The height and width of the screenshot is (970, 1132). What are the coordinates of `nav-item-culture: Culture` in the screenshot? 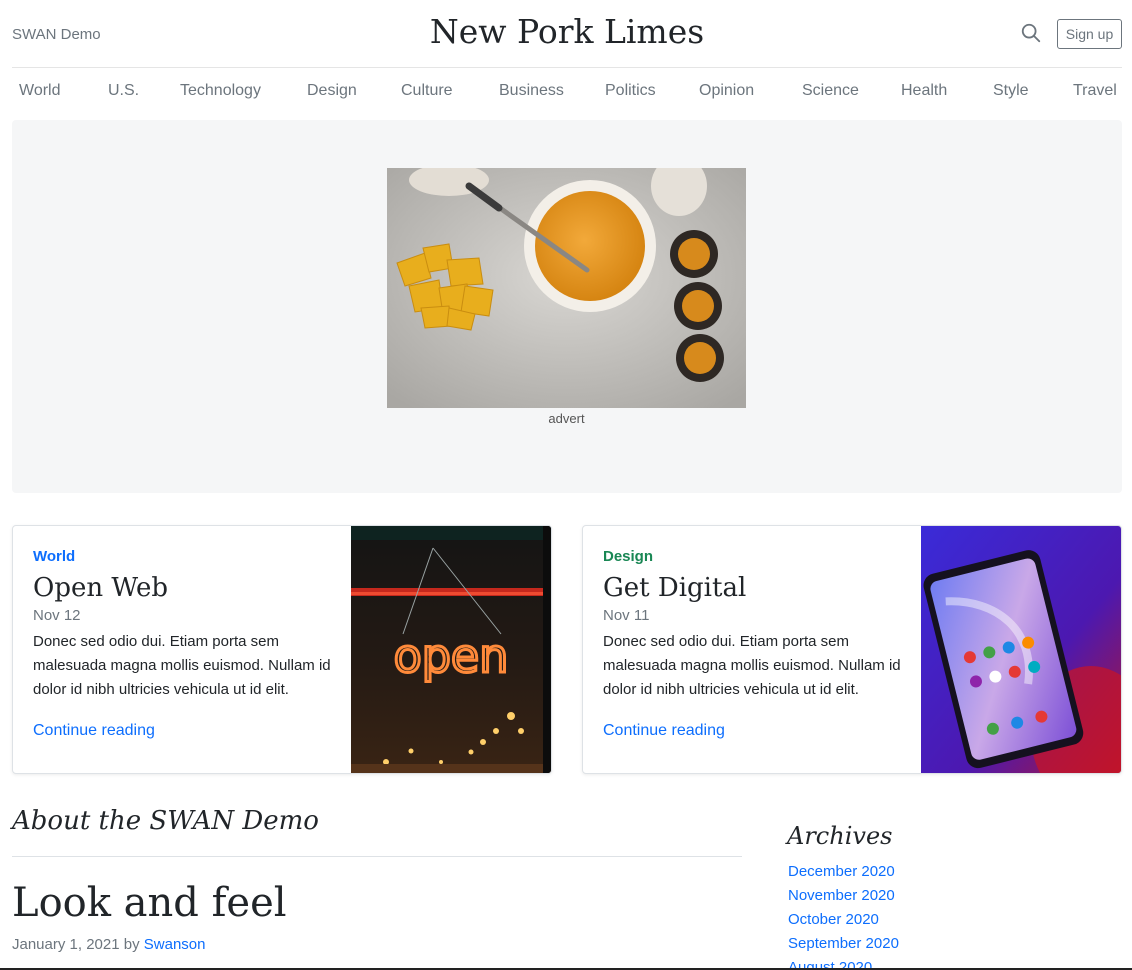 It's located at (427, 91).